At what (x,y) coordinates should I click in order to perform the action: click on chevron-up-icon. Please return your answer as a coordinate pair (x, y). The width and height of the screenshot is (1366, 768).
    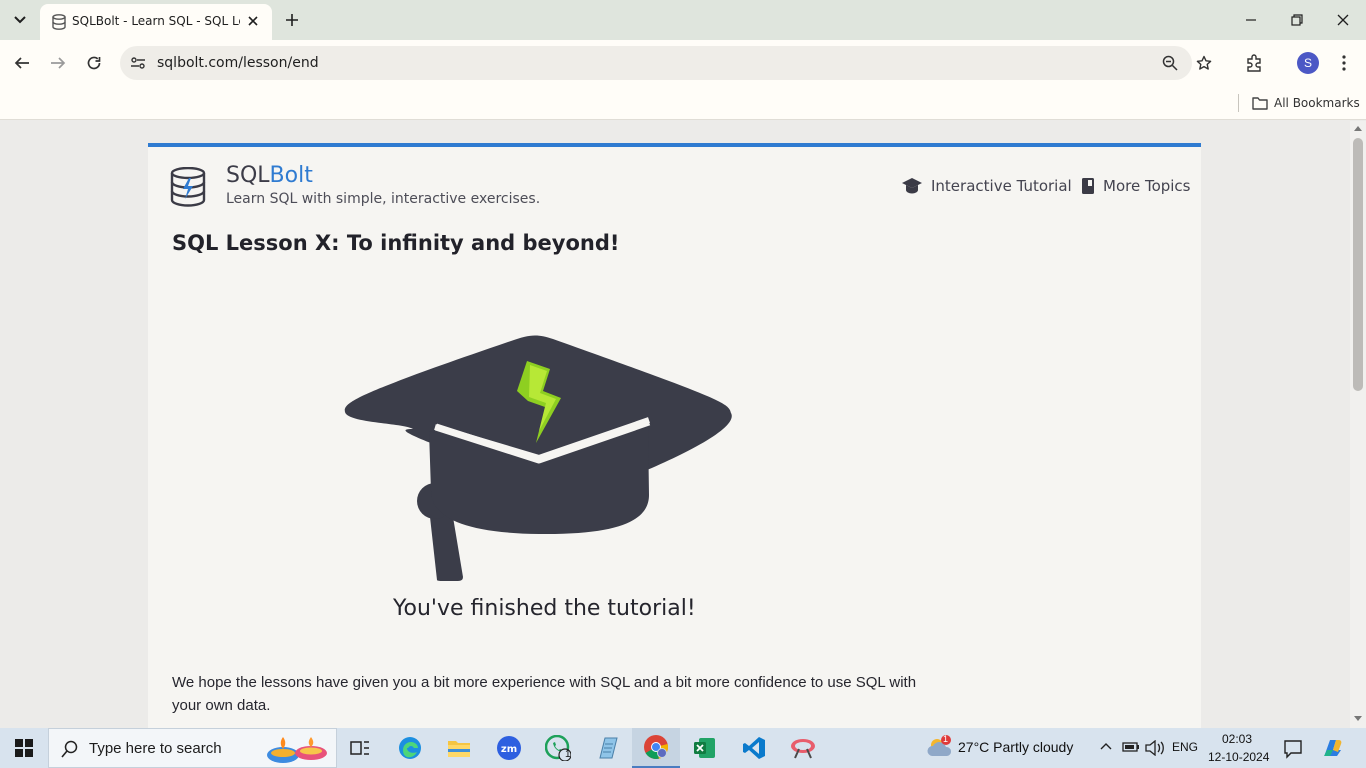
    Looking at the image, I should click on (1106, 746).